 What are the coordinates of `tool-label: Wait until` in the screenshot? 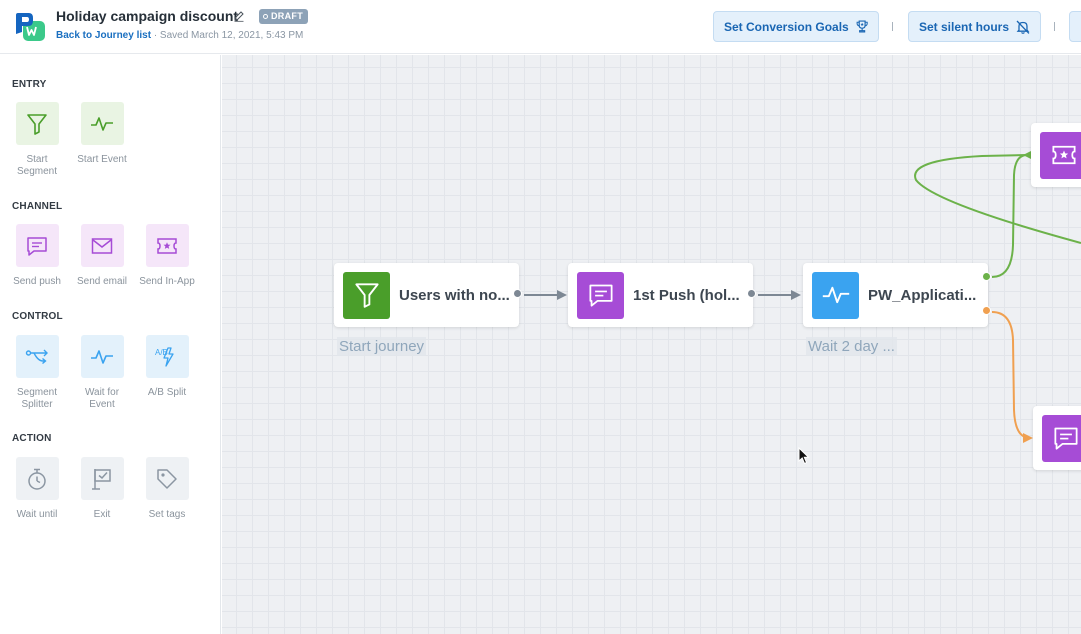 It's located at (37, 514).